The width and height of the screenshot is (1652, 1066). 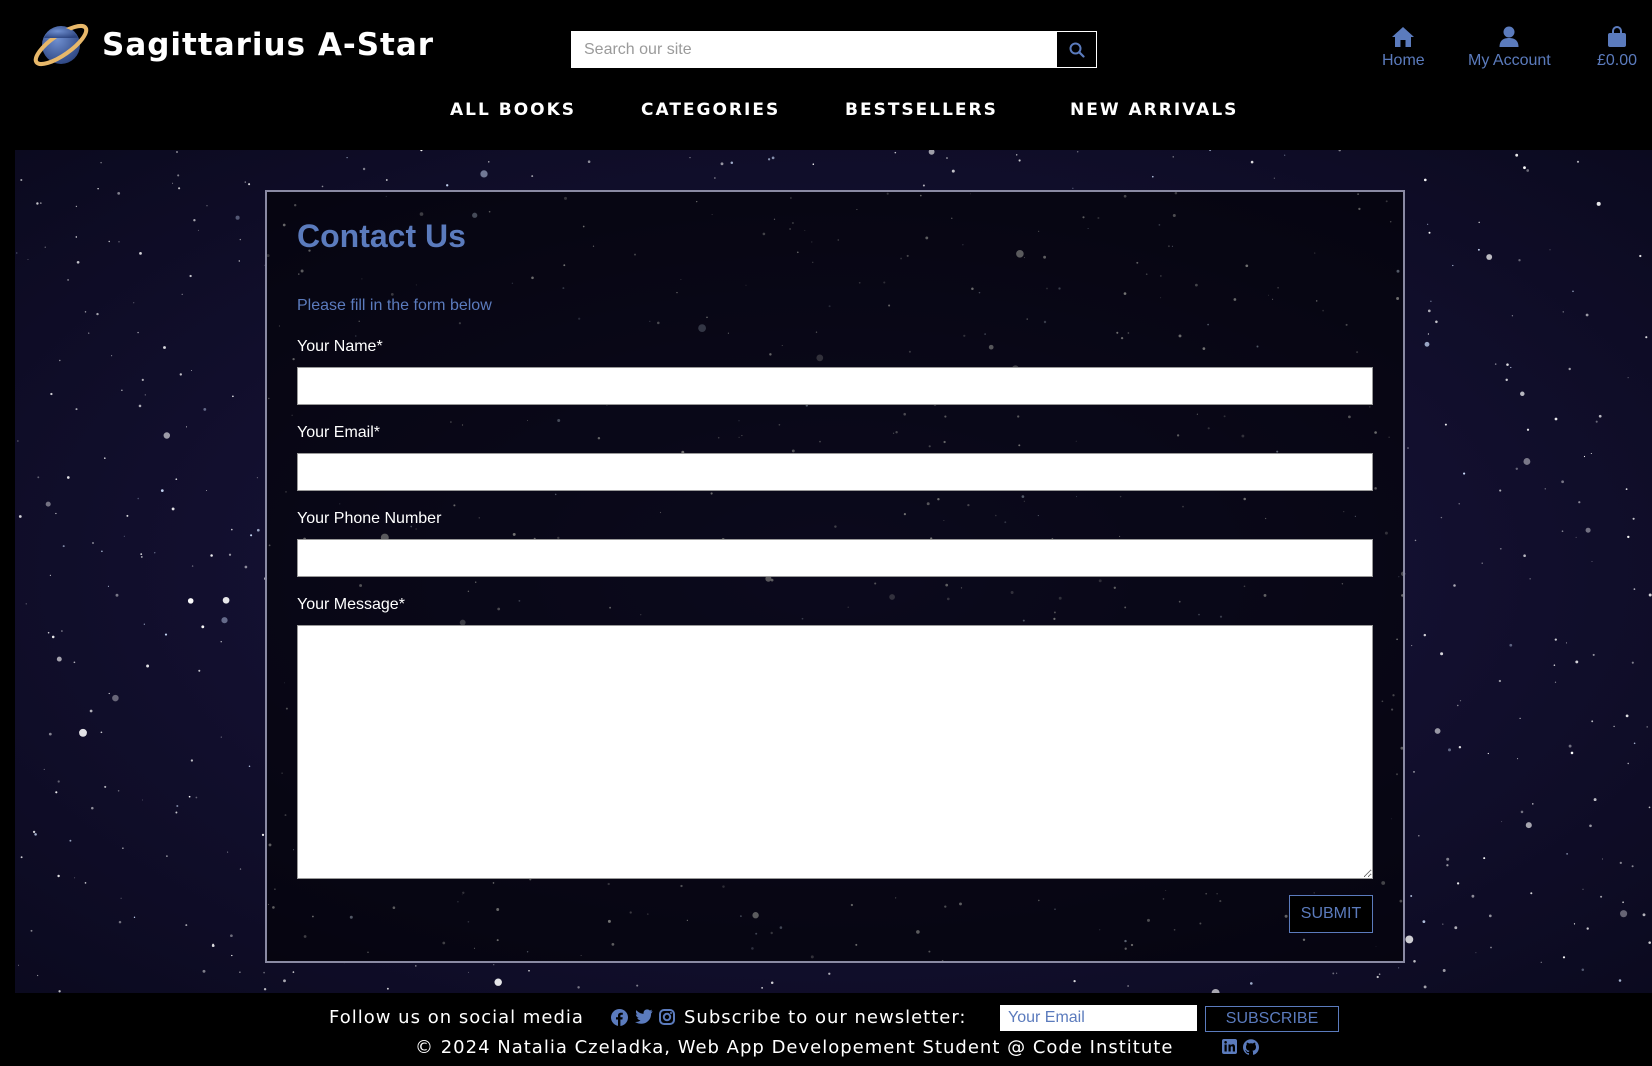 What do you see at coordinates (1229, 1046) in the screenshot?
I see `linkedin-icon` at bounding box center [1229, 1046].